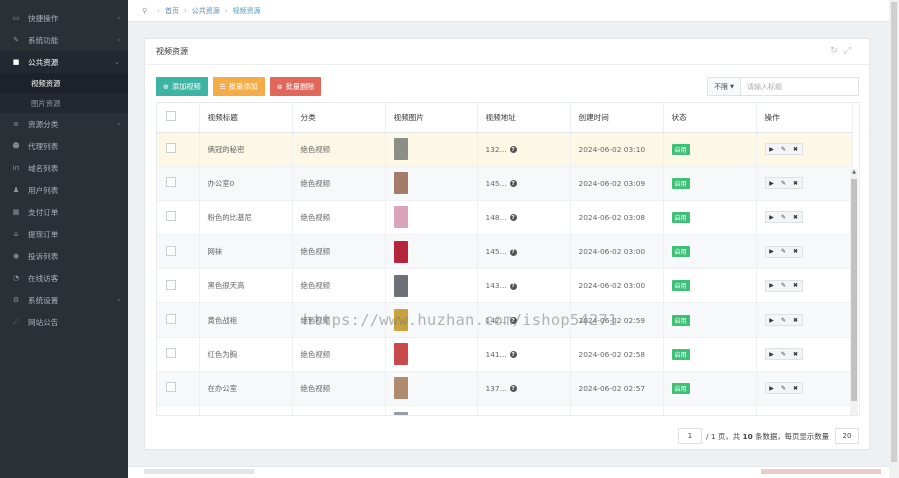 This screenshot has height=478, width=899. Describe the element at coordinates (724, 86) in the screenshot. I see `filter-select: 不限 ▼` at that location.